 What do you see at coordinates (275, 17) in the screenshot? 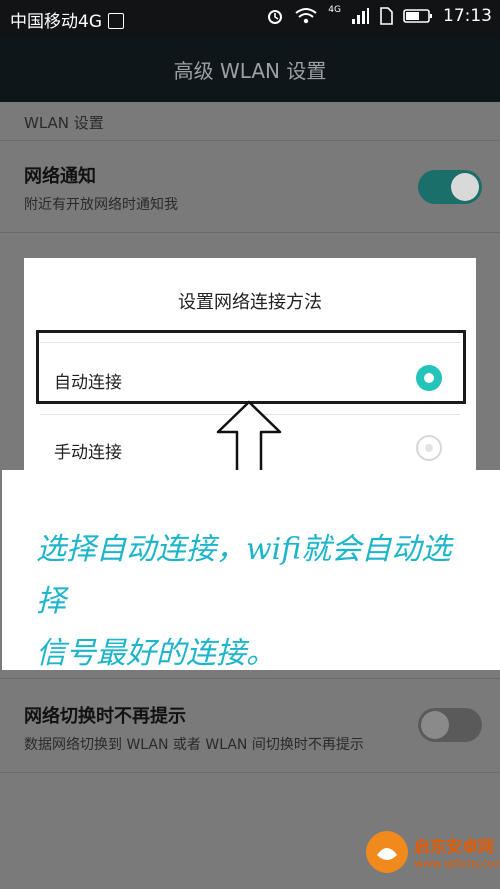
I see `alarm-icon` at bounding box center [275, 17].